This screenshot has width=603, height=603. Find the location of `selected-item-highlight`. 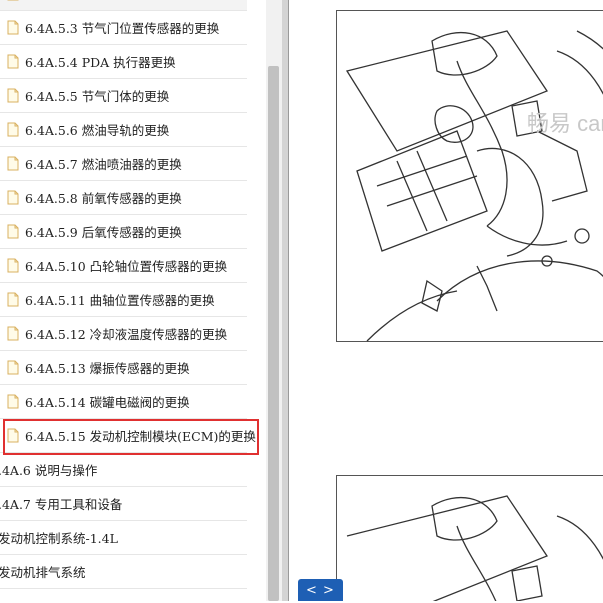

selected-item-highlight is located at coordinates (131, 437).